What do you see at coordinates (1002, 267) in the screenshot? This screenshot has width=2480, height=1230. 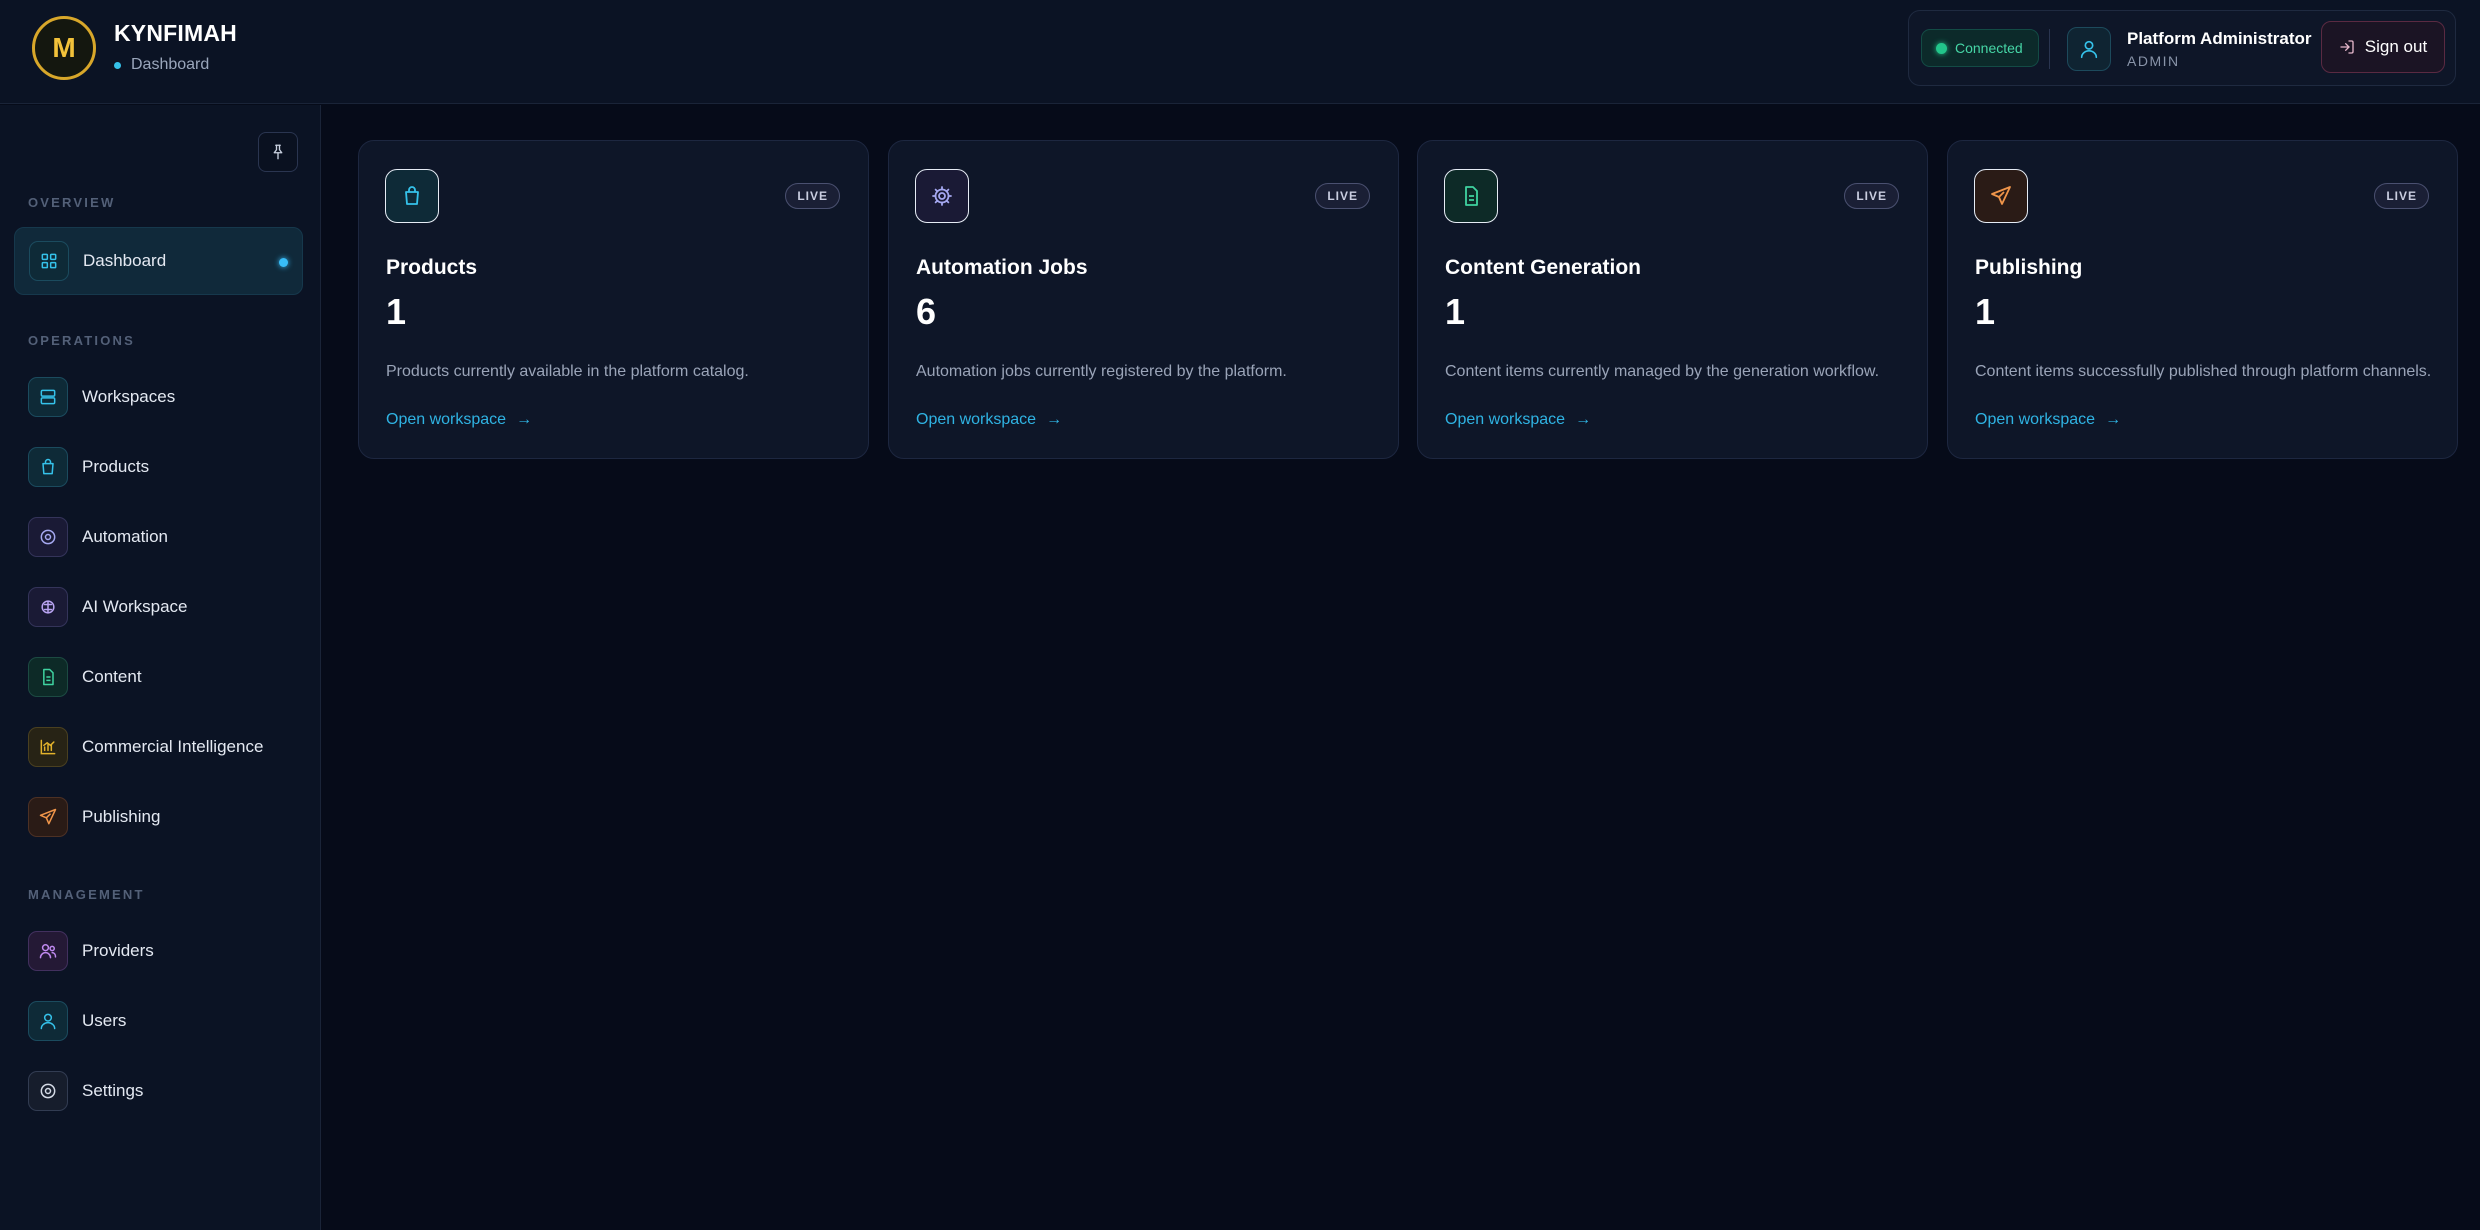 I see `card-title: Automation Jobs` at bounding box center [1002, 267].